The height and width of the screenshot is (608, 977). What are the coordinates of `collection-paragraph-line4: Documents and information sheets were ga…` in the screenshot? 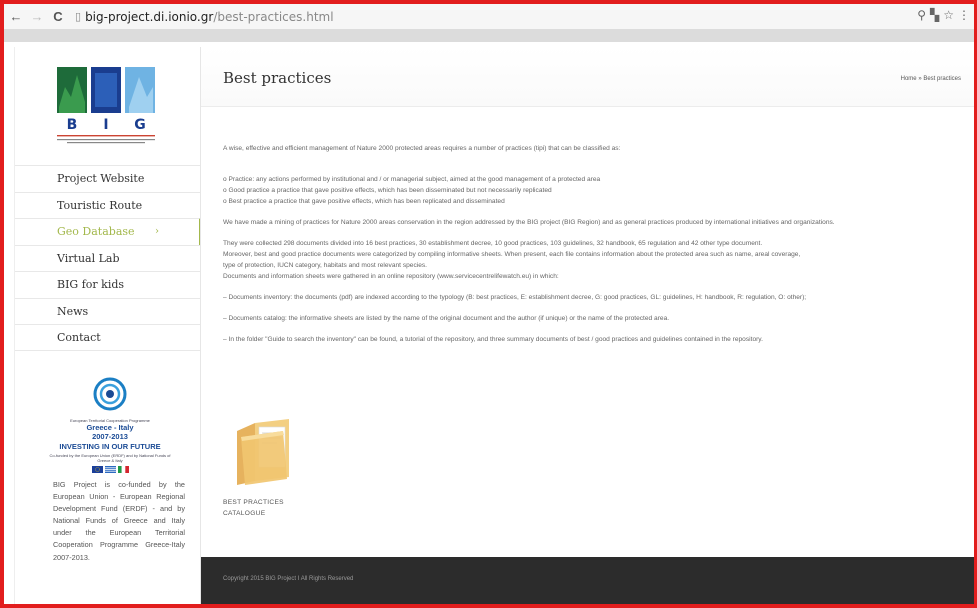 It's located at (391, 276).